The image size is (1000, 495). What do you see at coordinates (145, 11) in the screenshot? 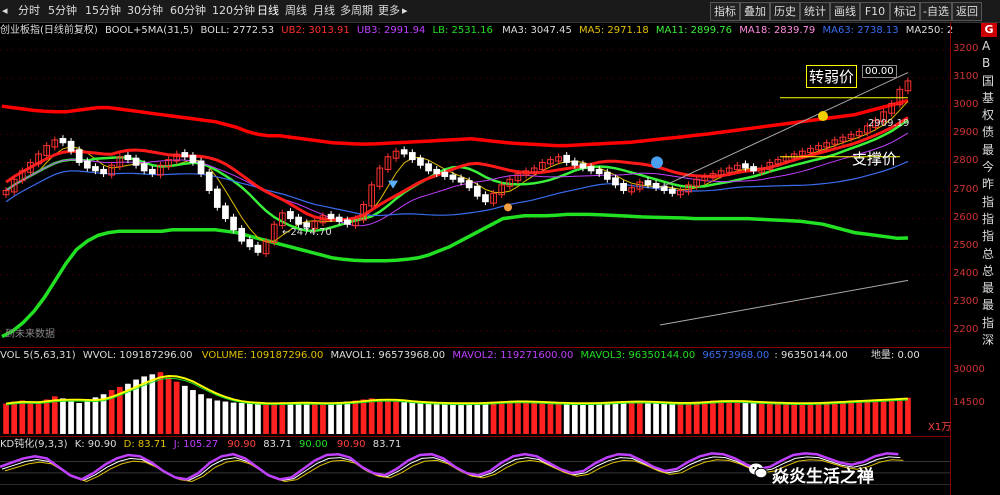
I see `tab-period-30m: 30分钟` at bounding box center [145, 11].